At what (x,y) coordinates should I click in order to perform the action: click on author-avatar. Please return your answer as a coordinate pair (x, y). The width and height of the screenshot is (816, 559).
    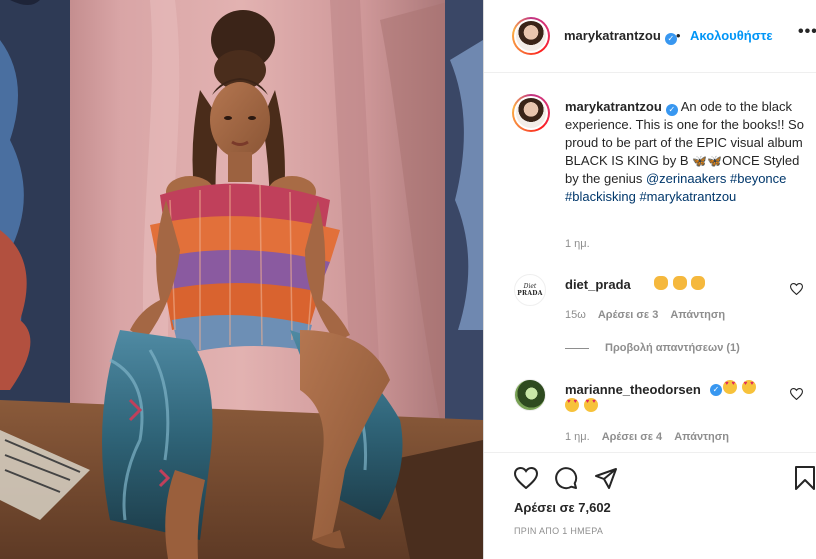
    Looking at the image, I should click on (531, 36).